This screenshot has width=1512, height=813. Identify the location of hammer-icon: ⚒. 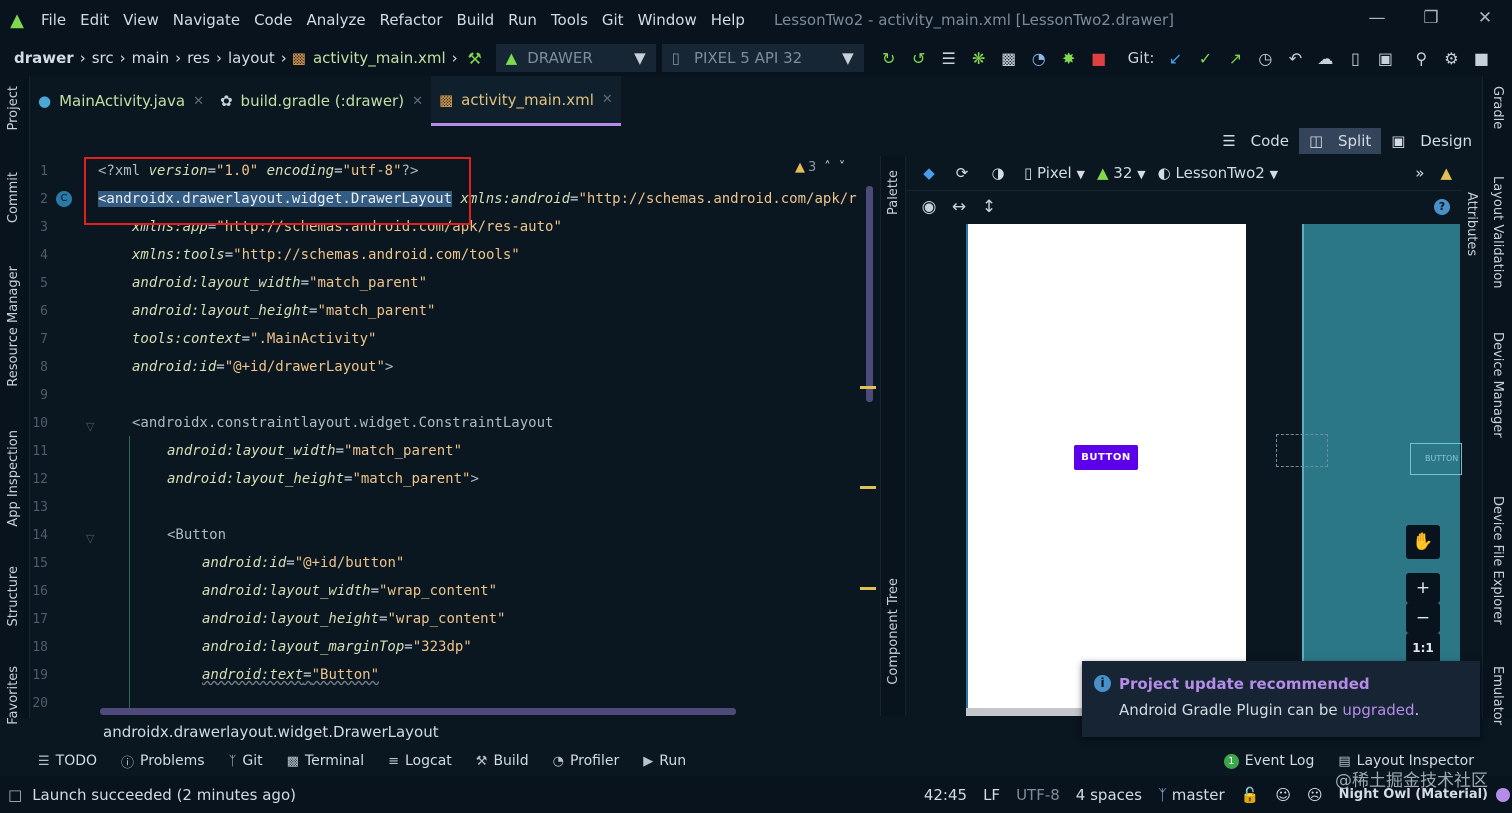
(475, 58).